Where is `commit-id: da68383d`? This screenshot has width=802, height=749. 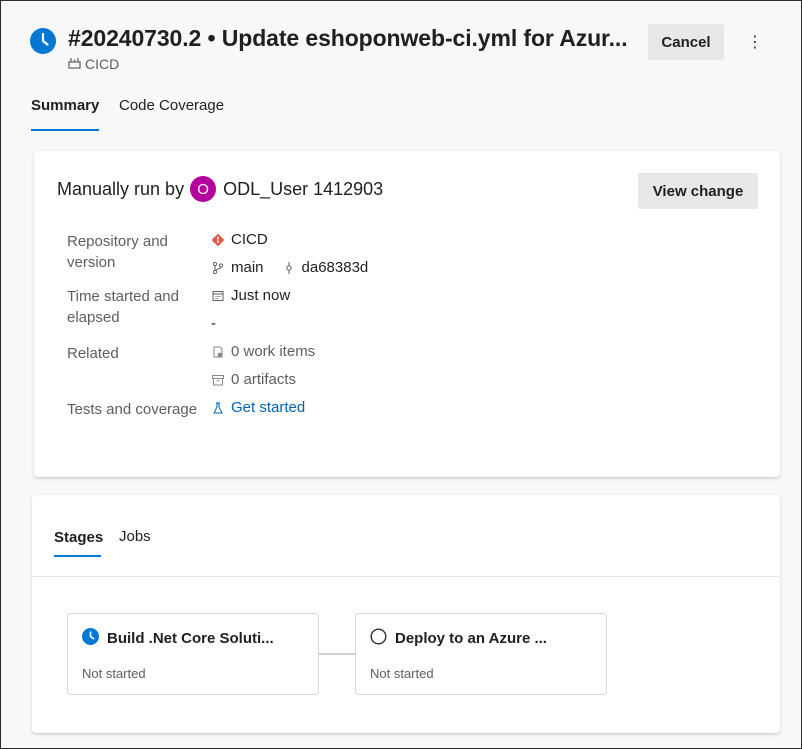 commit-id: da68383d is located at coordinates (335, 267).